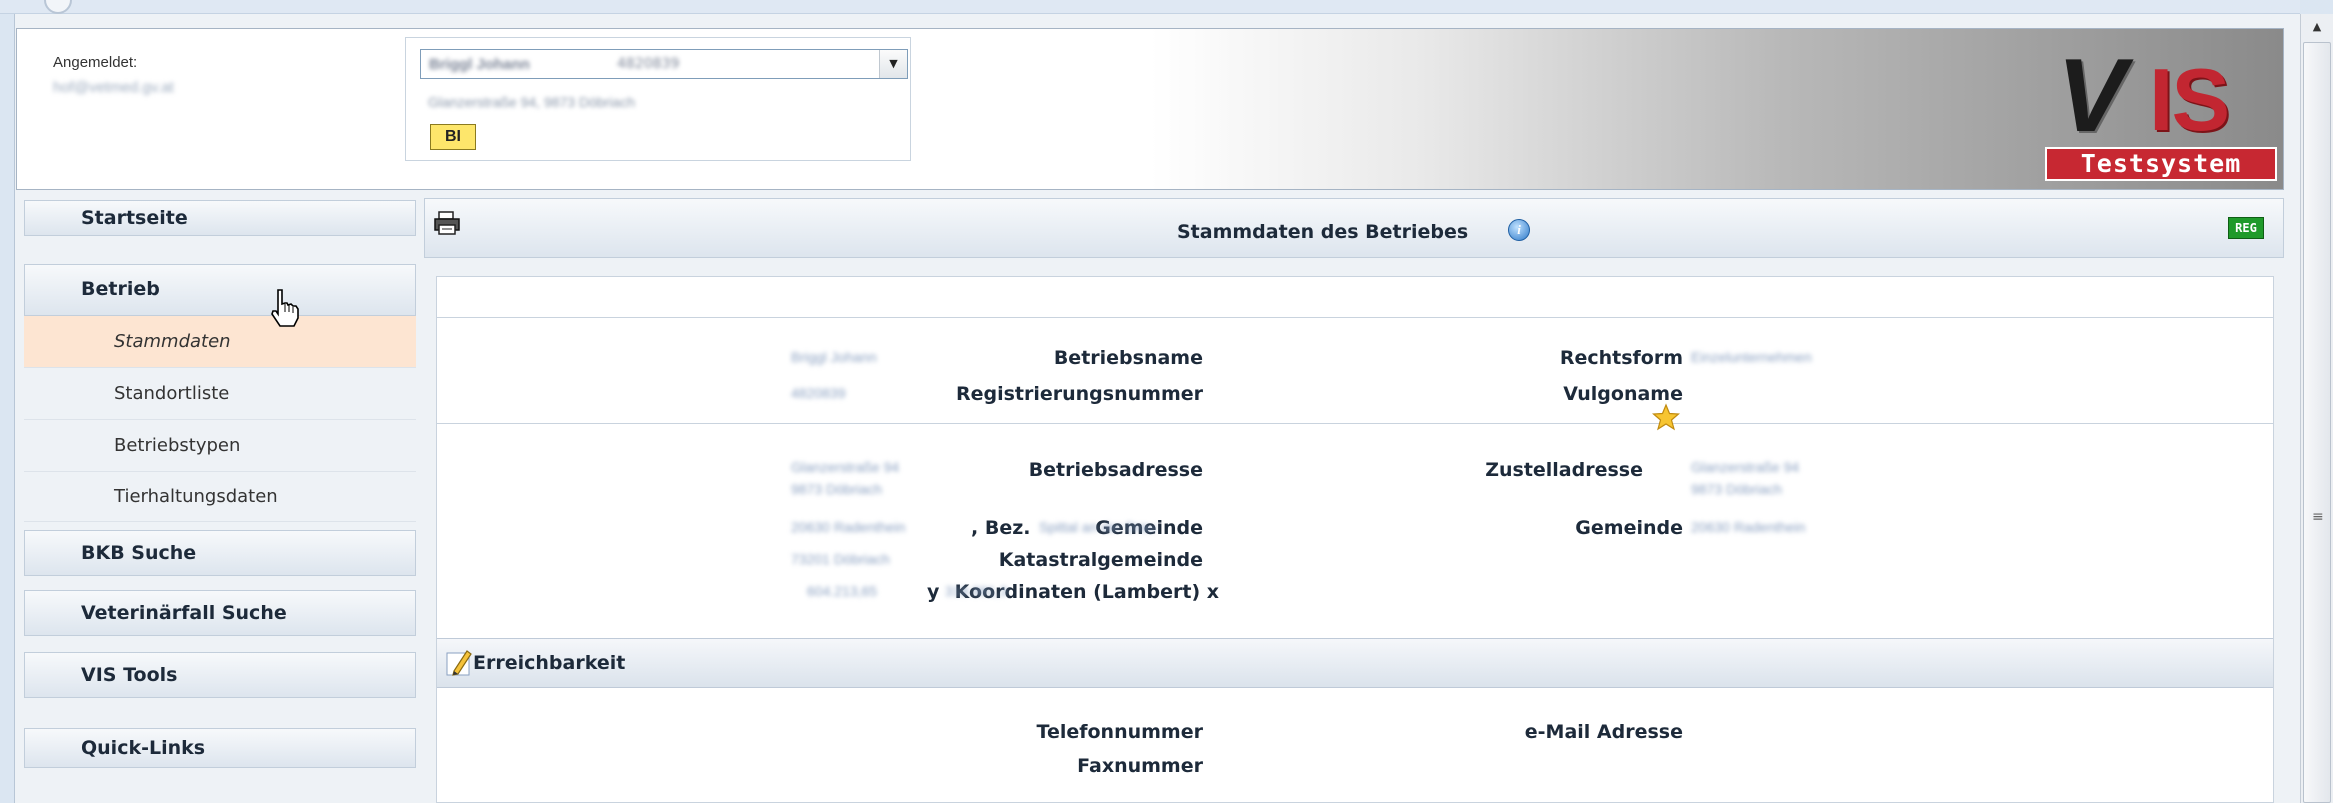  What do you see at coordinates (1564, 470) in the screenshot?
I see `zustelladresse-label: Zustelladresse` at bounding box center [1564, 470].